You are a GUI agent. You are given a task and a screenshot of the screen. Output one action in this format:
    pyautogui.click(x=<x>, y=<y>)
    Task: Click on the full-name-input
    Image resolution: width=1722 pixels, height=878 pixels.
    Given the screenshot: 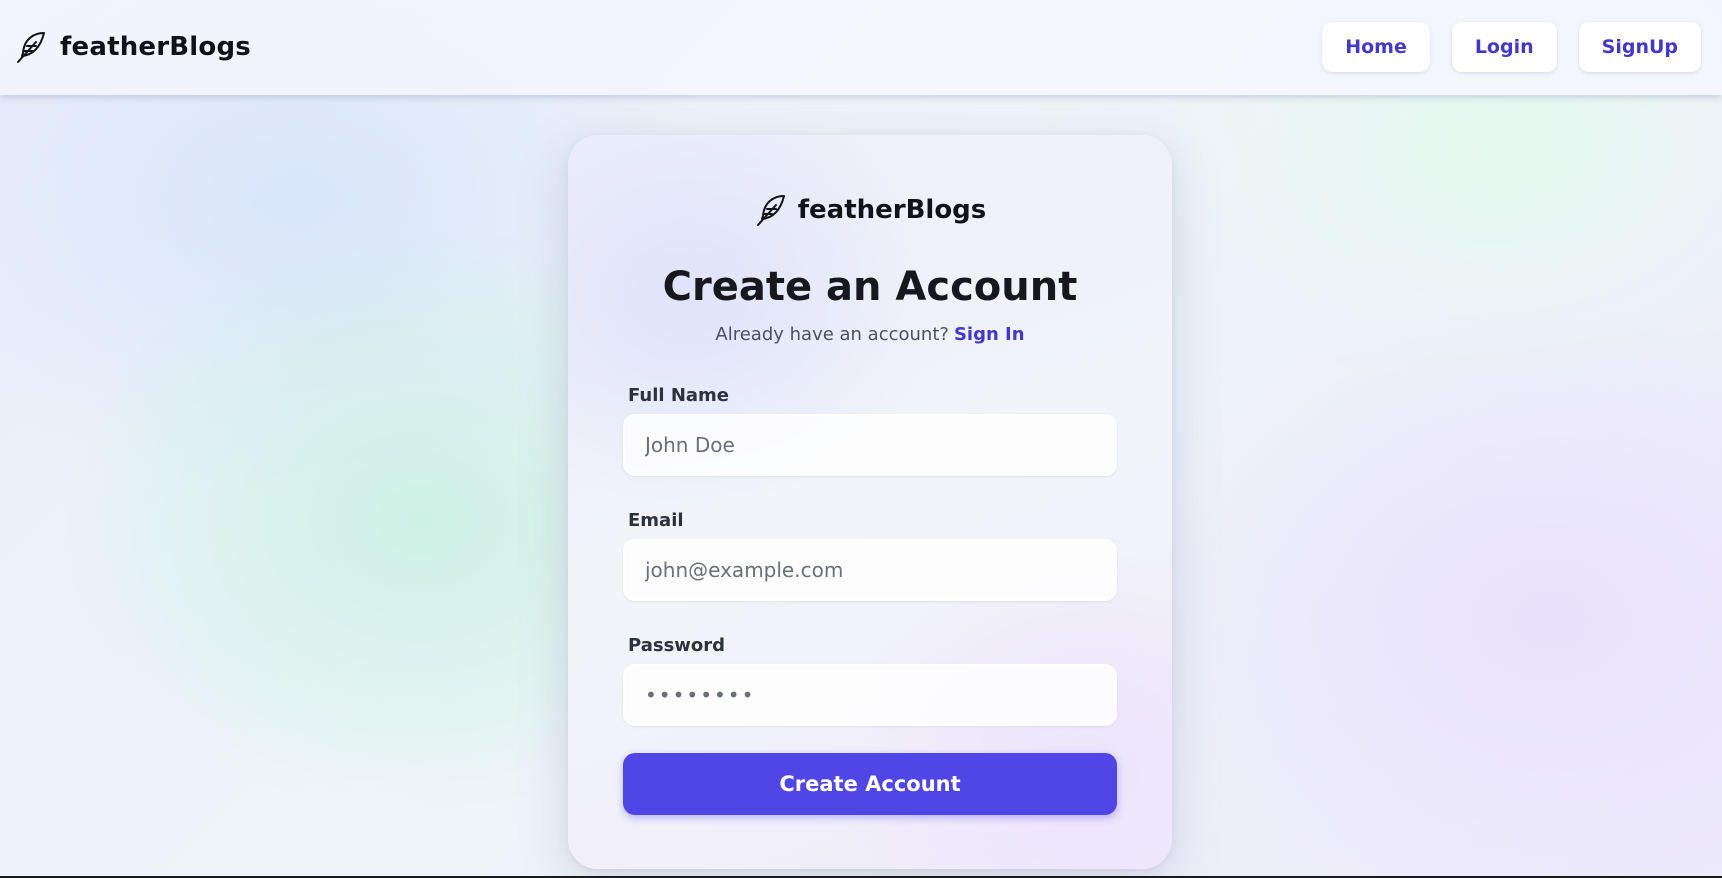 What is the action you would take?
    pyautogui.click(x=870, y=445)
    